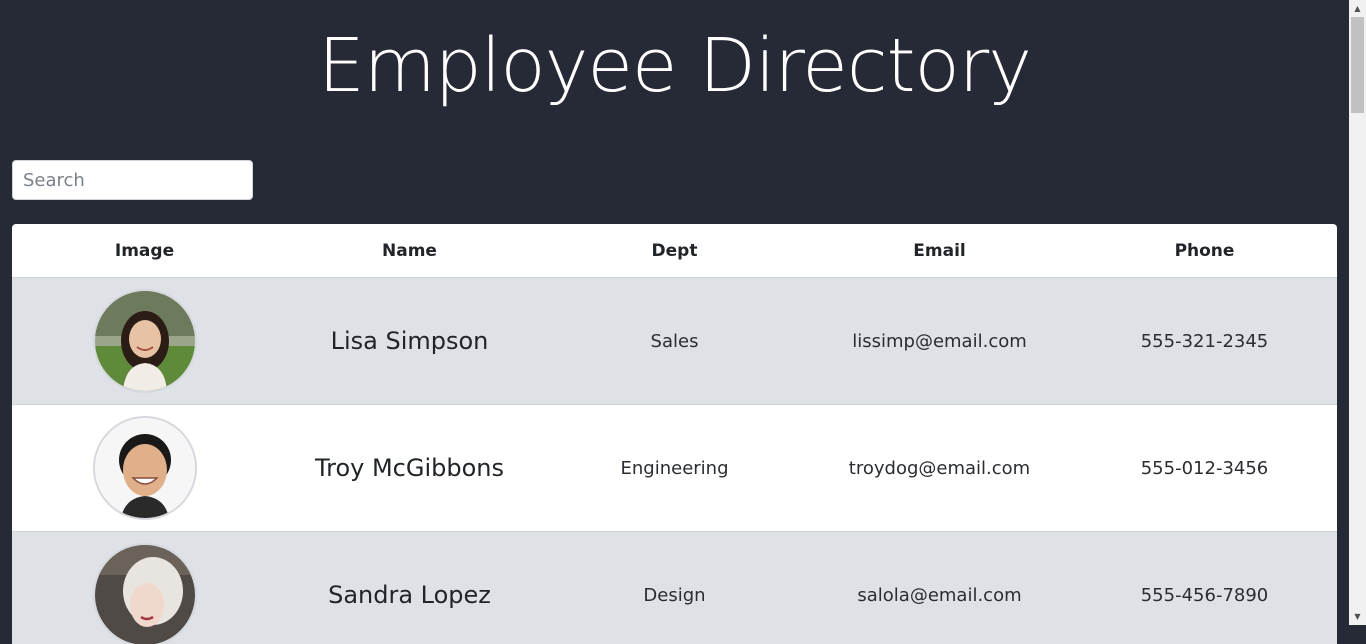 The height and width of the screenshot is (644, 1366). Describe the element at coordinates (939, 250) in the screenshot. I see `column-header-email: Email` at that location.